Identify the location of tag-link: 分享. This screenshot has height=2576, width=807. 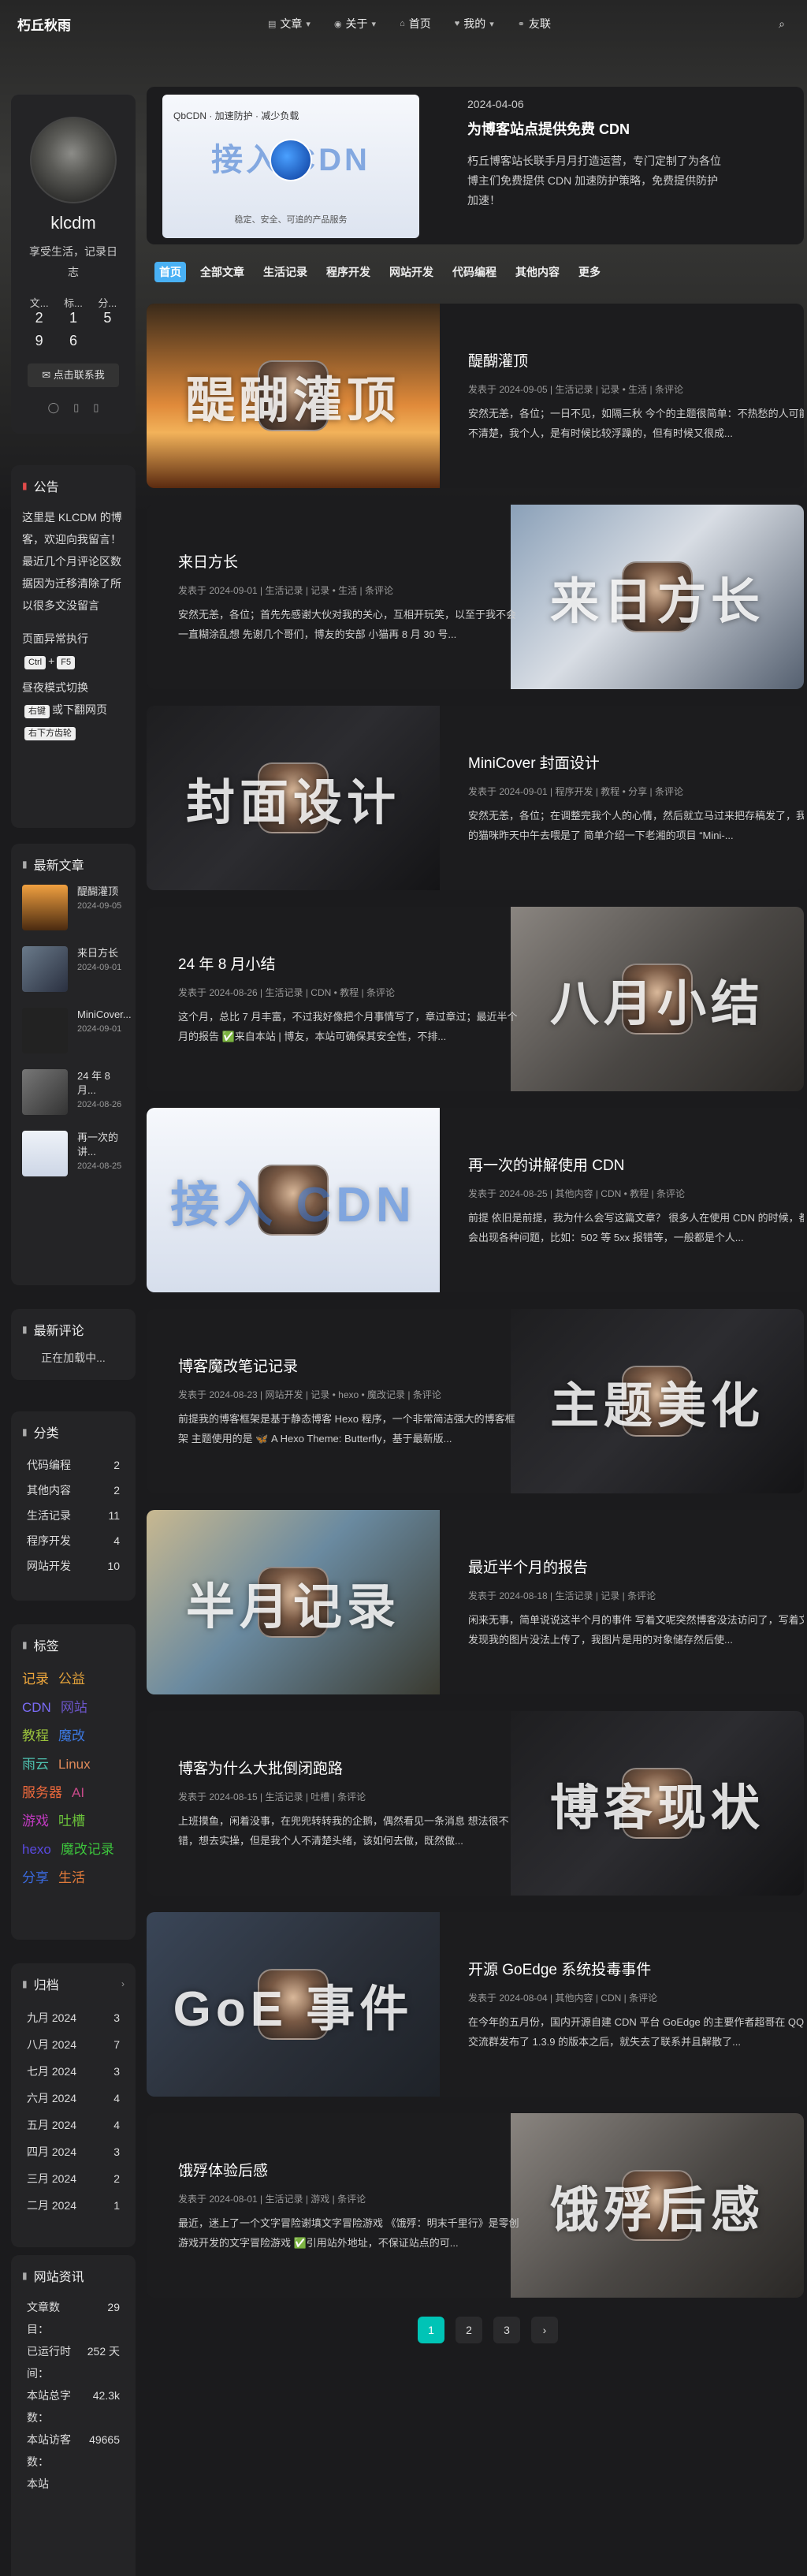
(35, 1878).